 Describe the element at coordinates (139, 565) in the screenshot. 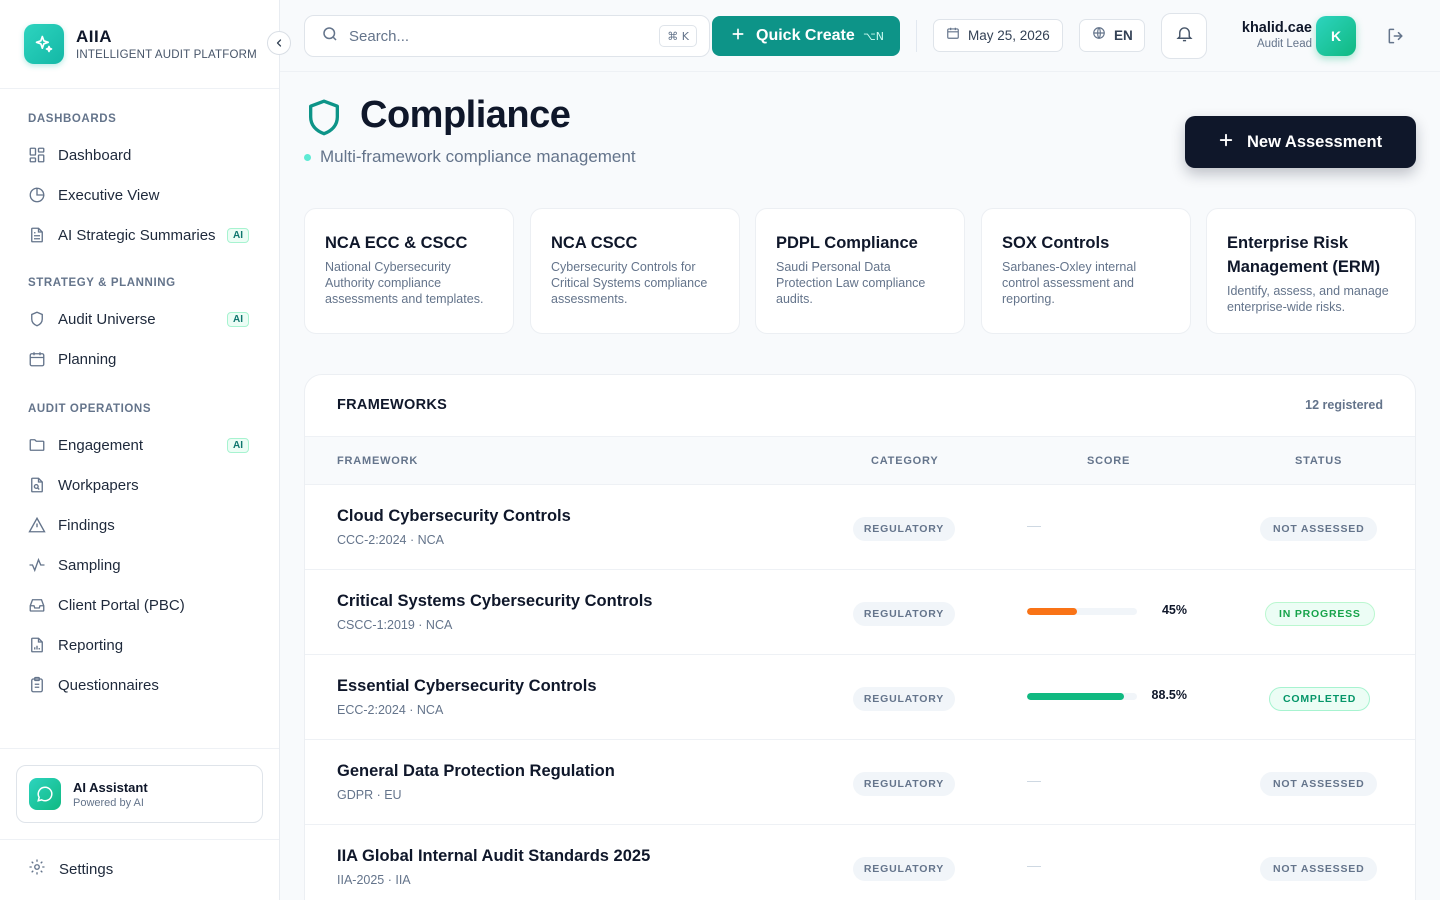

I see `sidebar-item-sampling: Sampling` at that location.